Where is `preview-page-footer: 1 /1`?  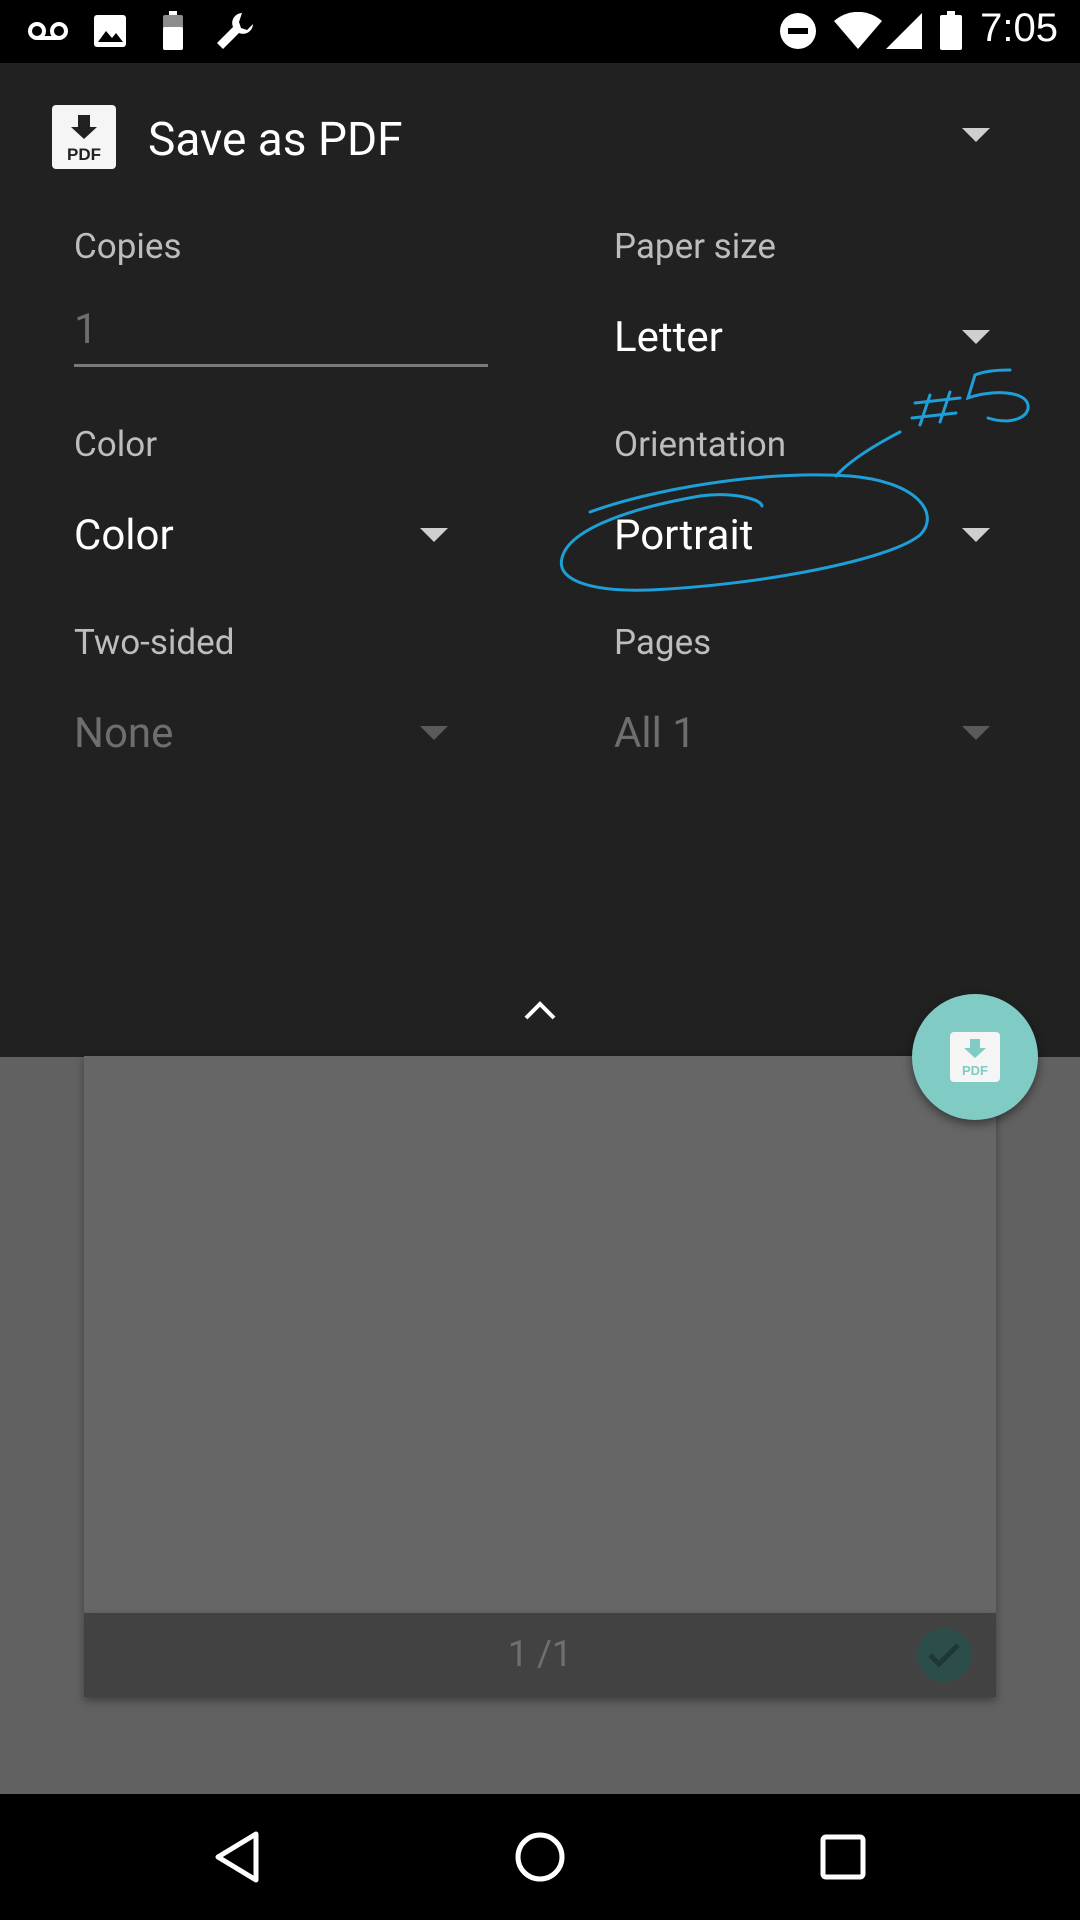
preview-page-footer: 1 /1 is located at coordinates (540, 1655).